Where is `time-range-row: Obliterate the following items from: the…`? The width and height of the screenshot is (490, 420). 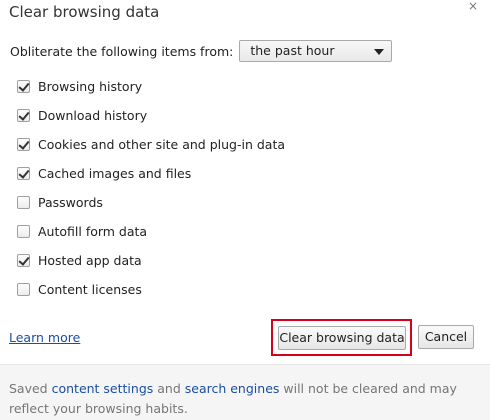
time-range-row: Obliterate the following items from: the… is located at coordinates (201, 51).